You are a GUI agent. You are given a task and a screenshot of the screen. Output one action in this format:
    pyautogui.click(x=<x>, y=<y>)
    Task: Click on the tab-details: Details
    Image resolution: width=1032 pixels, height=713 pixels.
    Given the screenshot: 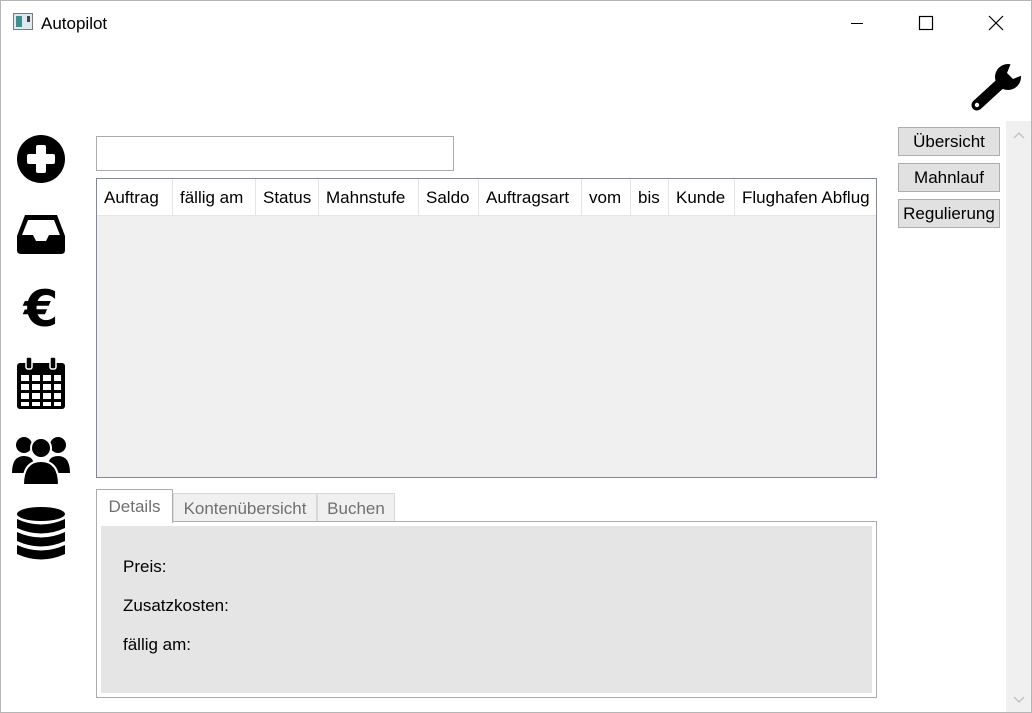 What is the action you would take?
    pyautogui.click(x=134, y=506)
    